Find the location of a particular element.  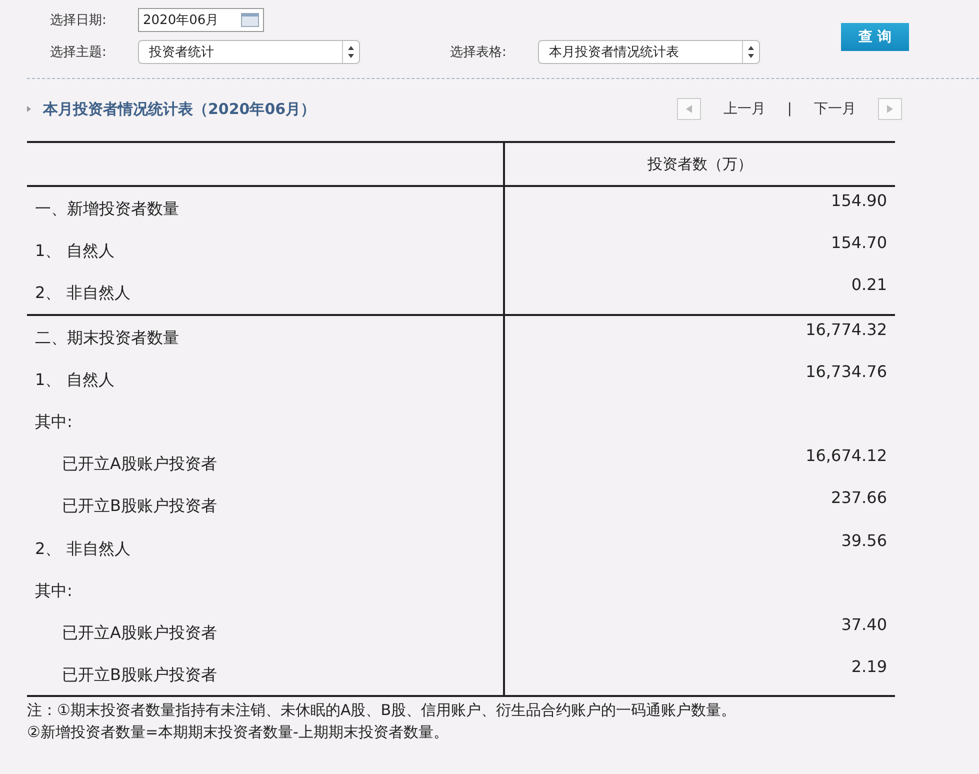

row-value: 237.66 is located at coordinates (859, 498).